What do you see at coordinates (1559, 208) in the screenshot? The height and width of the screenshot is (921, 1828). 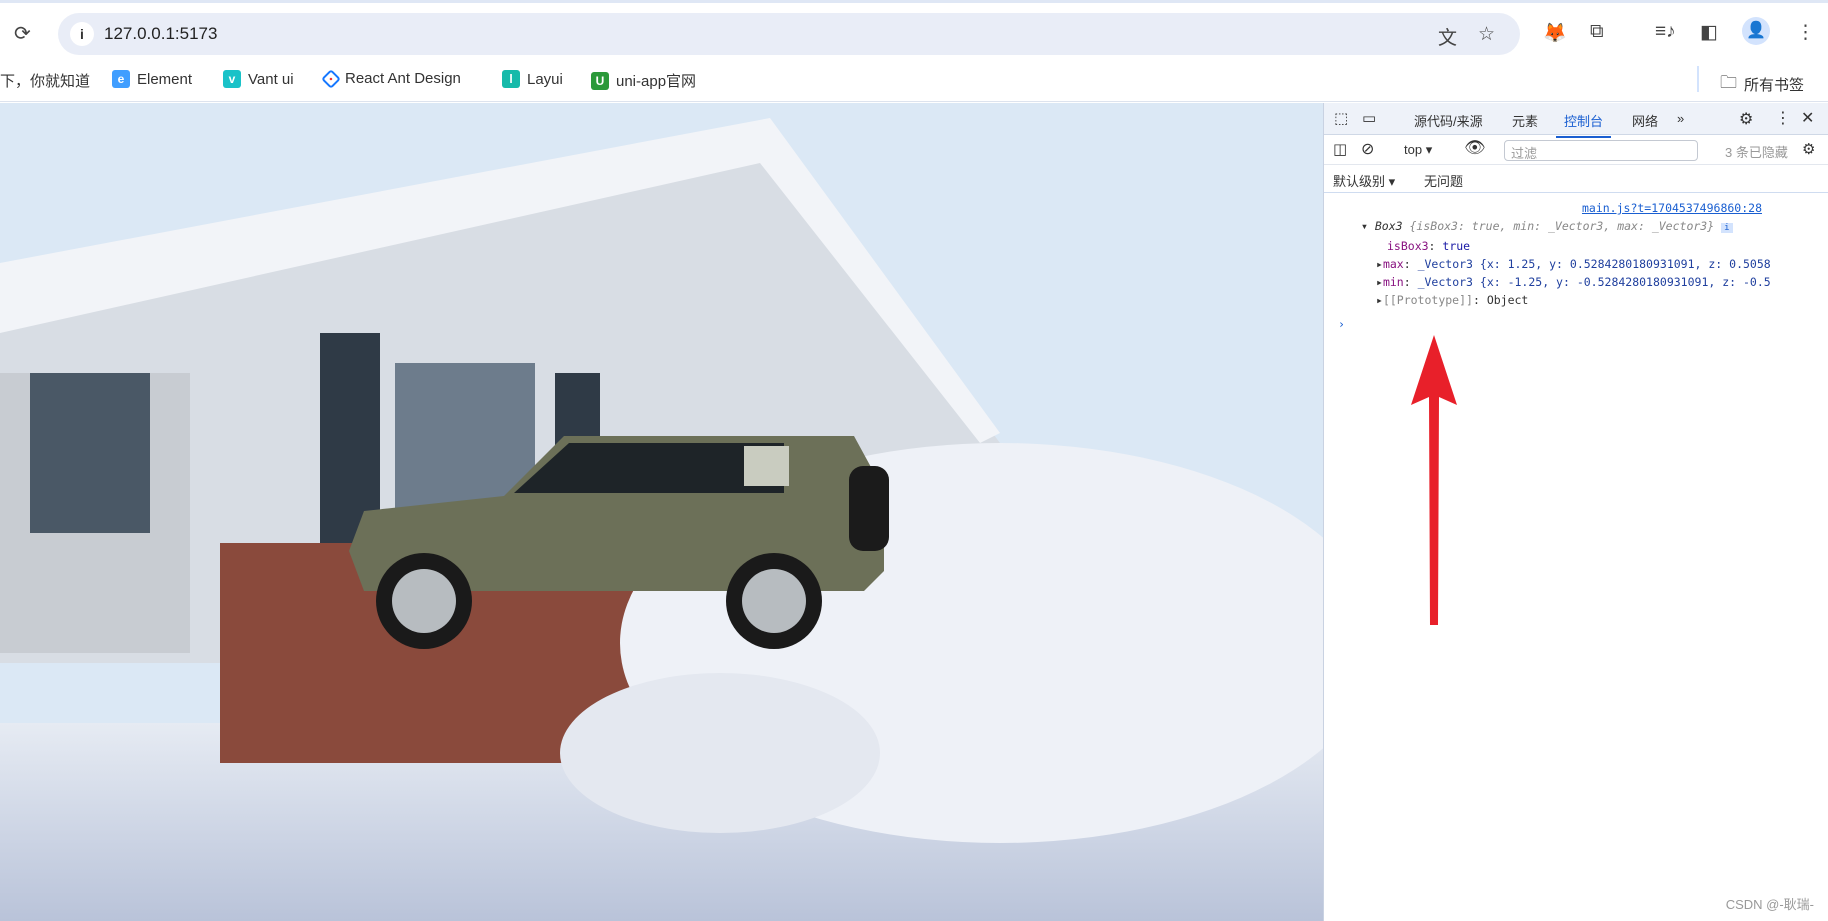 I see `source-link: main.js?t=1704537496860:28` at bounding box center [1559, 208].